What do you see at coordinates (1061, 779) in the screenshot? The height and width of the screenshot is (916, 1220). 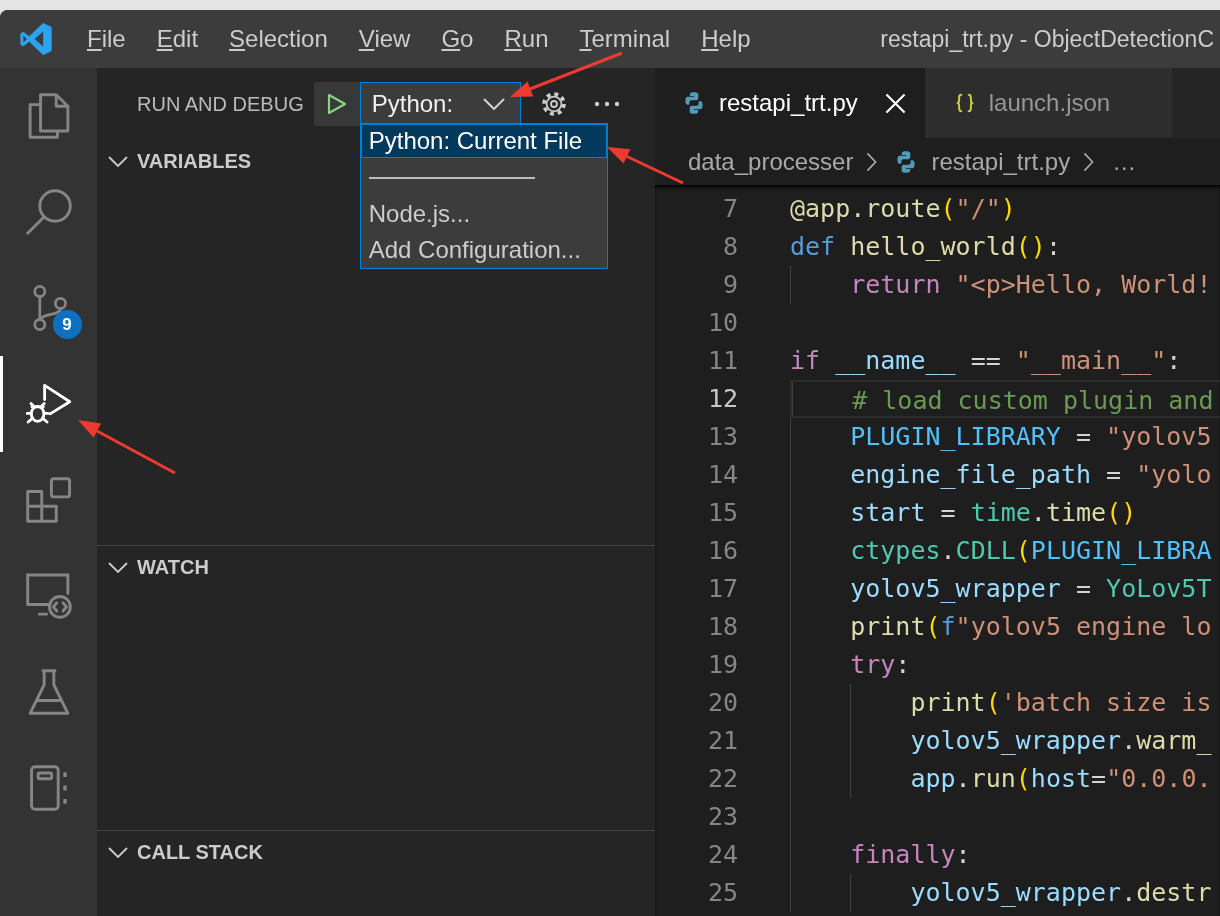 I see `code-line: app.run(host="0.0.0.` at bounding box center [1061, 779].